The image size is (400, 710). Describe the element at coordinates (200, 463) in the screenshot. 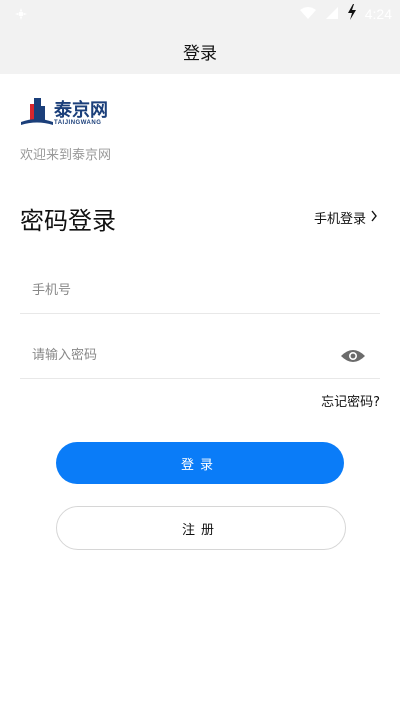

I see `login-button: 登录` at that location.